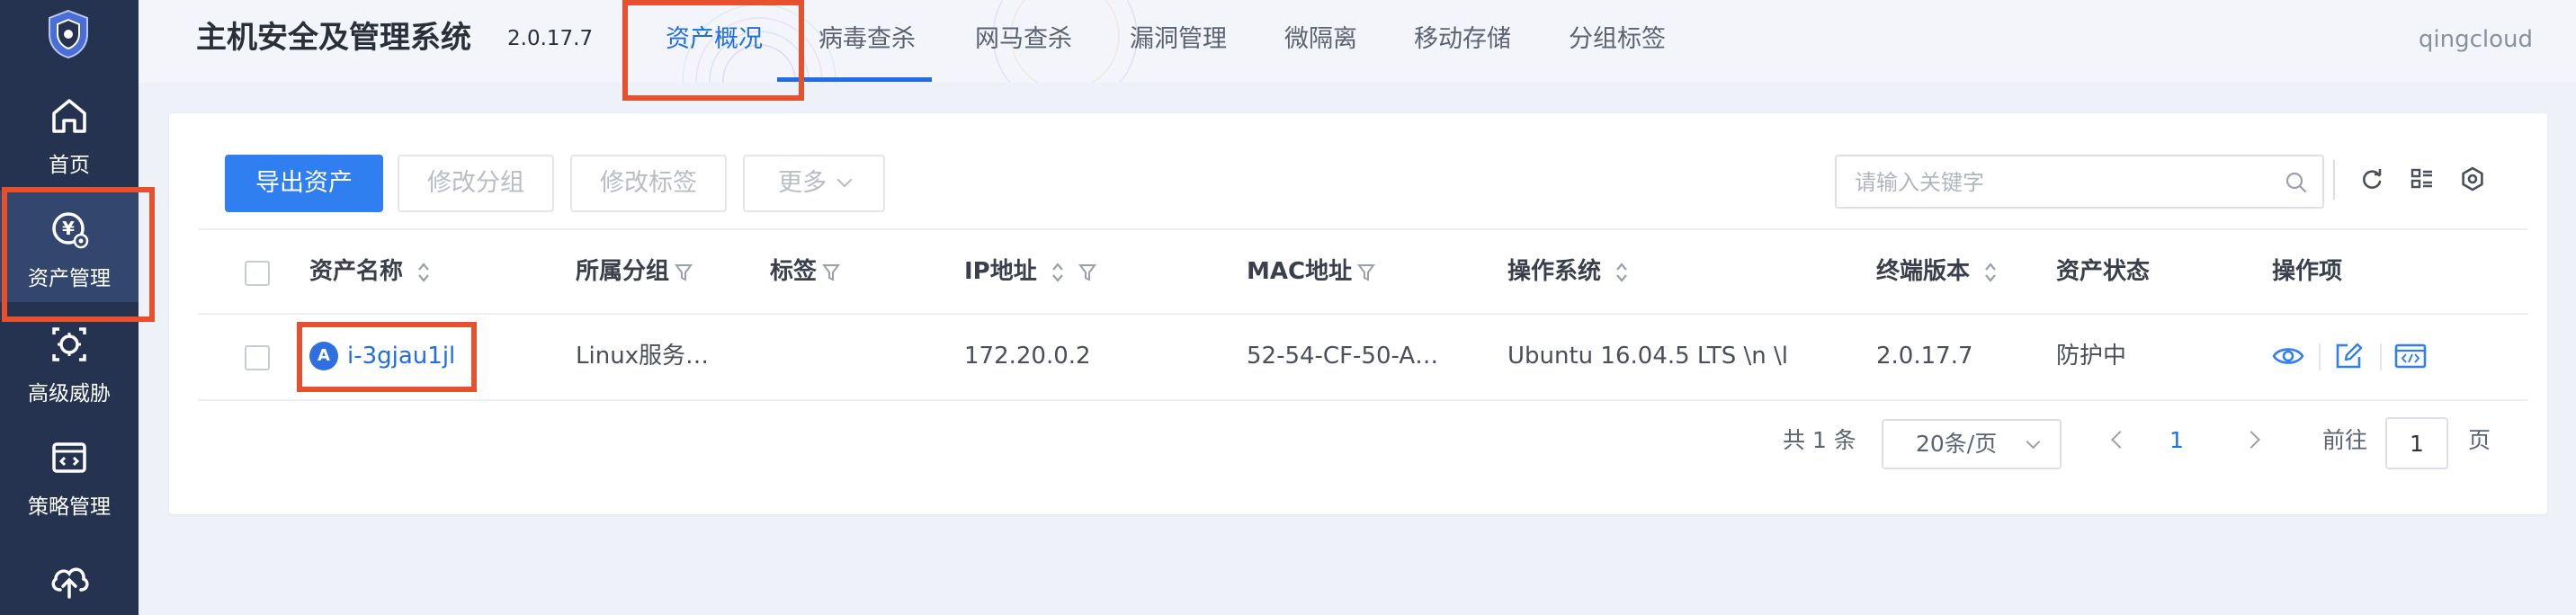 The height and width of the screenshot is (615, 2576). What do you see at coordinates (69, 116) in the screenshot?
I see `home-icon` at bounding box center [69, 116].